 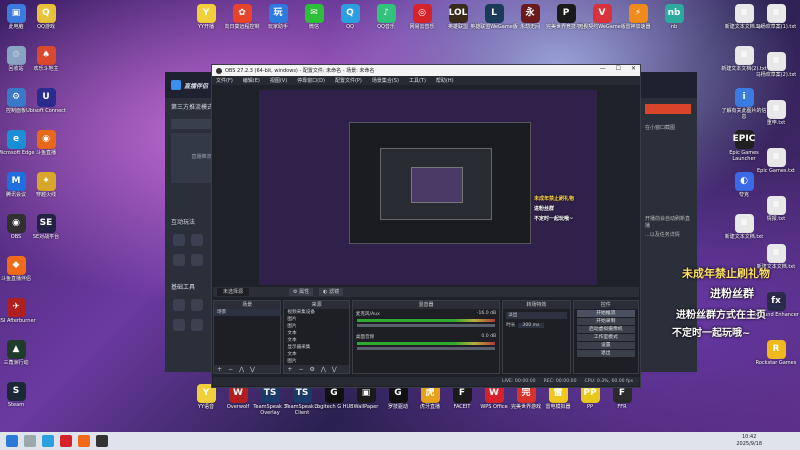 What do you see at coordinates (674, 17) in the screenshot?
I see `desktop-icon: nb nb` at bounding box center [674, 17].